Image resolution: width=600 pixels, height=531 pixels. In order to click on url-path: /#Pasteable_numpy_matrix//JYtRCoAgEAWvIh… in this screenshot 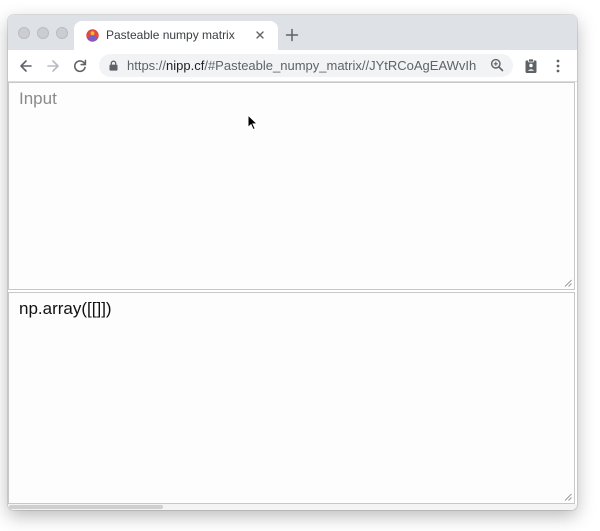, I will do `click(340, 65)`.